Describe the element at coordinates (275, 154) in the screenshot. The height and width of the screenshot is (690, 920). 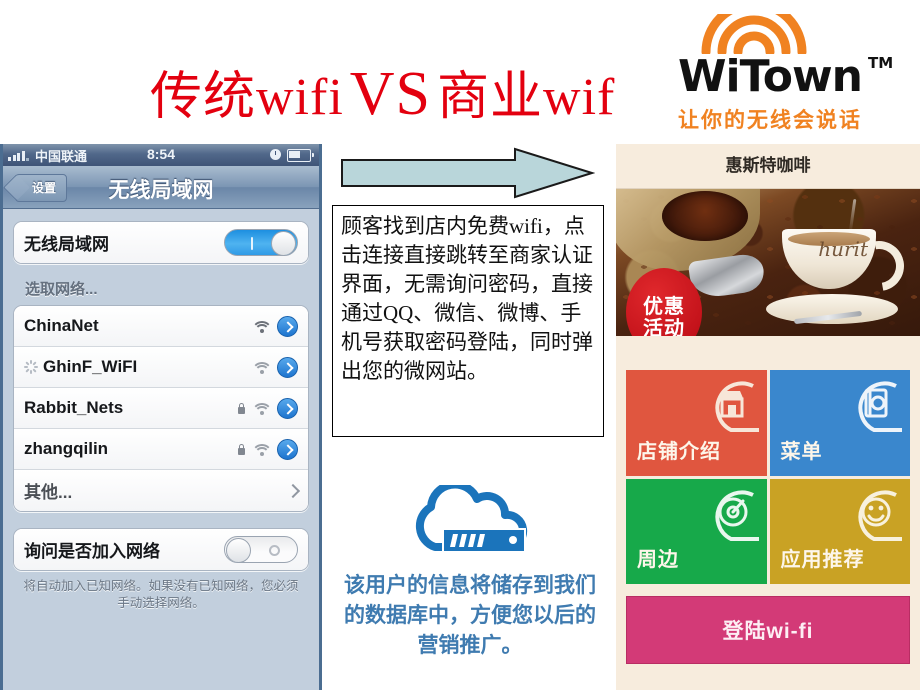
I see `alarm-clock-icon` at that location.